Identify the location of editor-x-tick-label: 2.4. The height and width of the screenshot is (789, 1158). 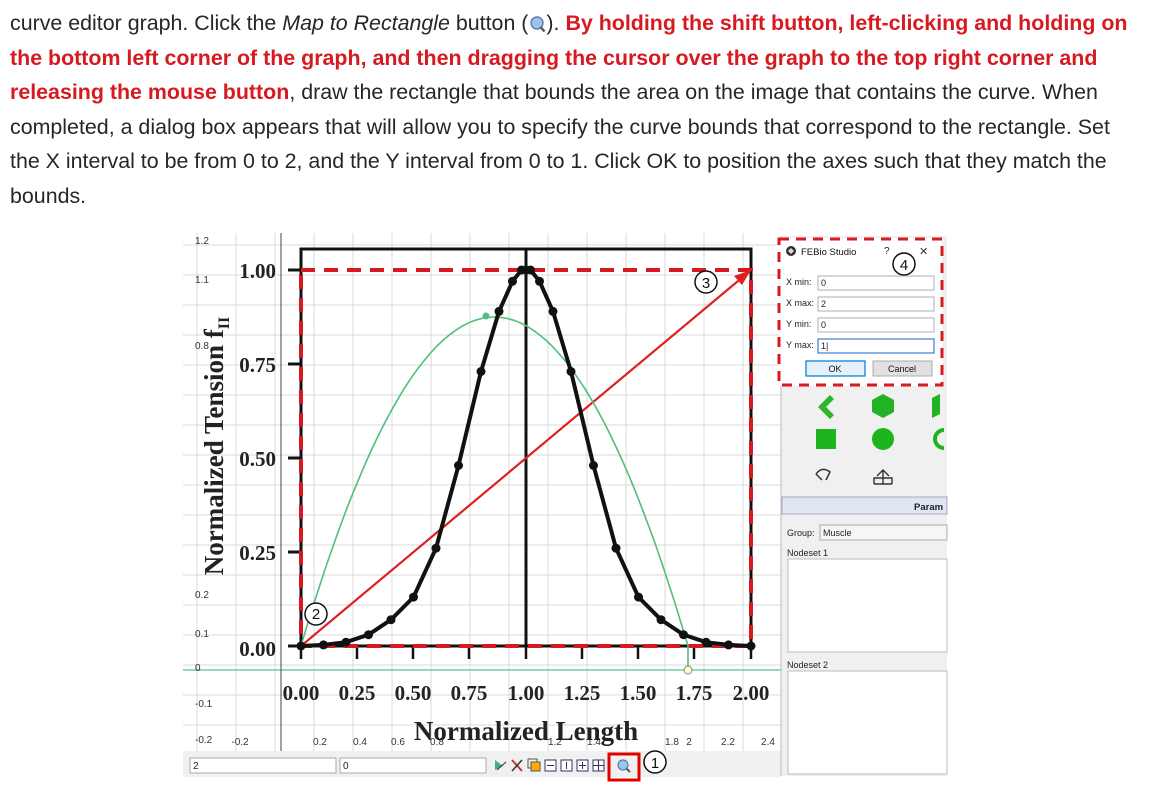
(768, 742).